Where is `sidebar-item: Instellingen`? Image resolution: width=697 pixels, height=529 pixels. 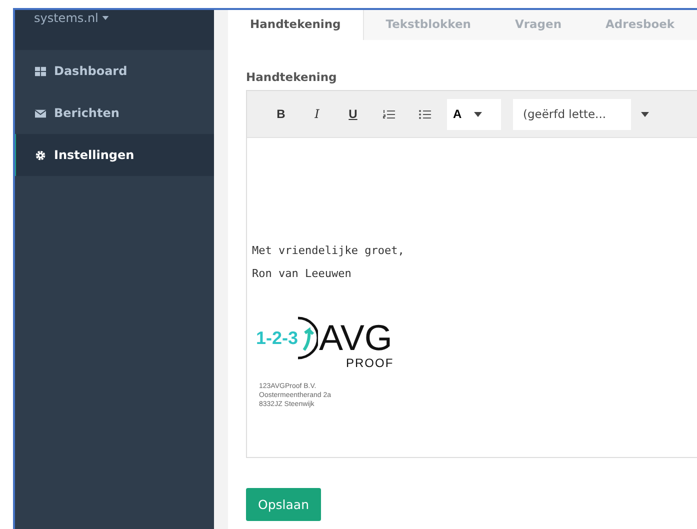
sidebar-item: Instellingen is located at coordinates (114, 155).